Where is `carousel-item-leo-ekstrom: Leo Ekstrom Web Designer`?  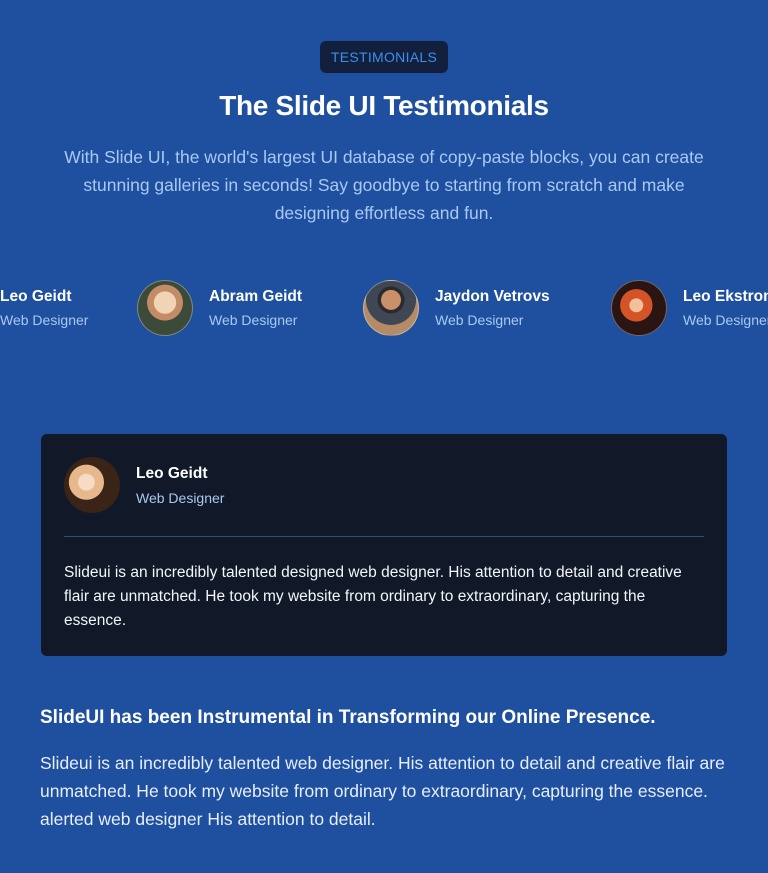
carousel-item-leo-ekstrom: Leo Ekstrom Web Designer is located at coordinates (689, 308).